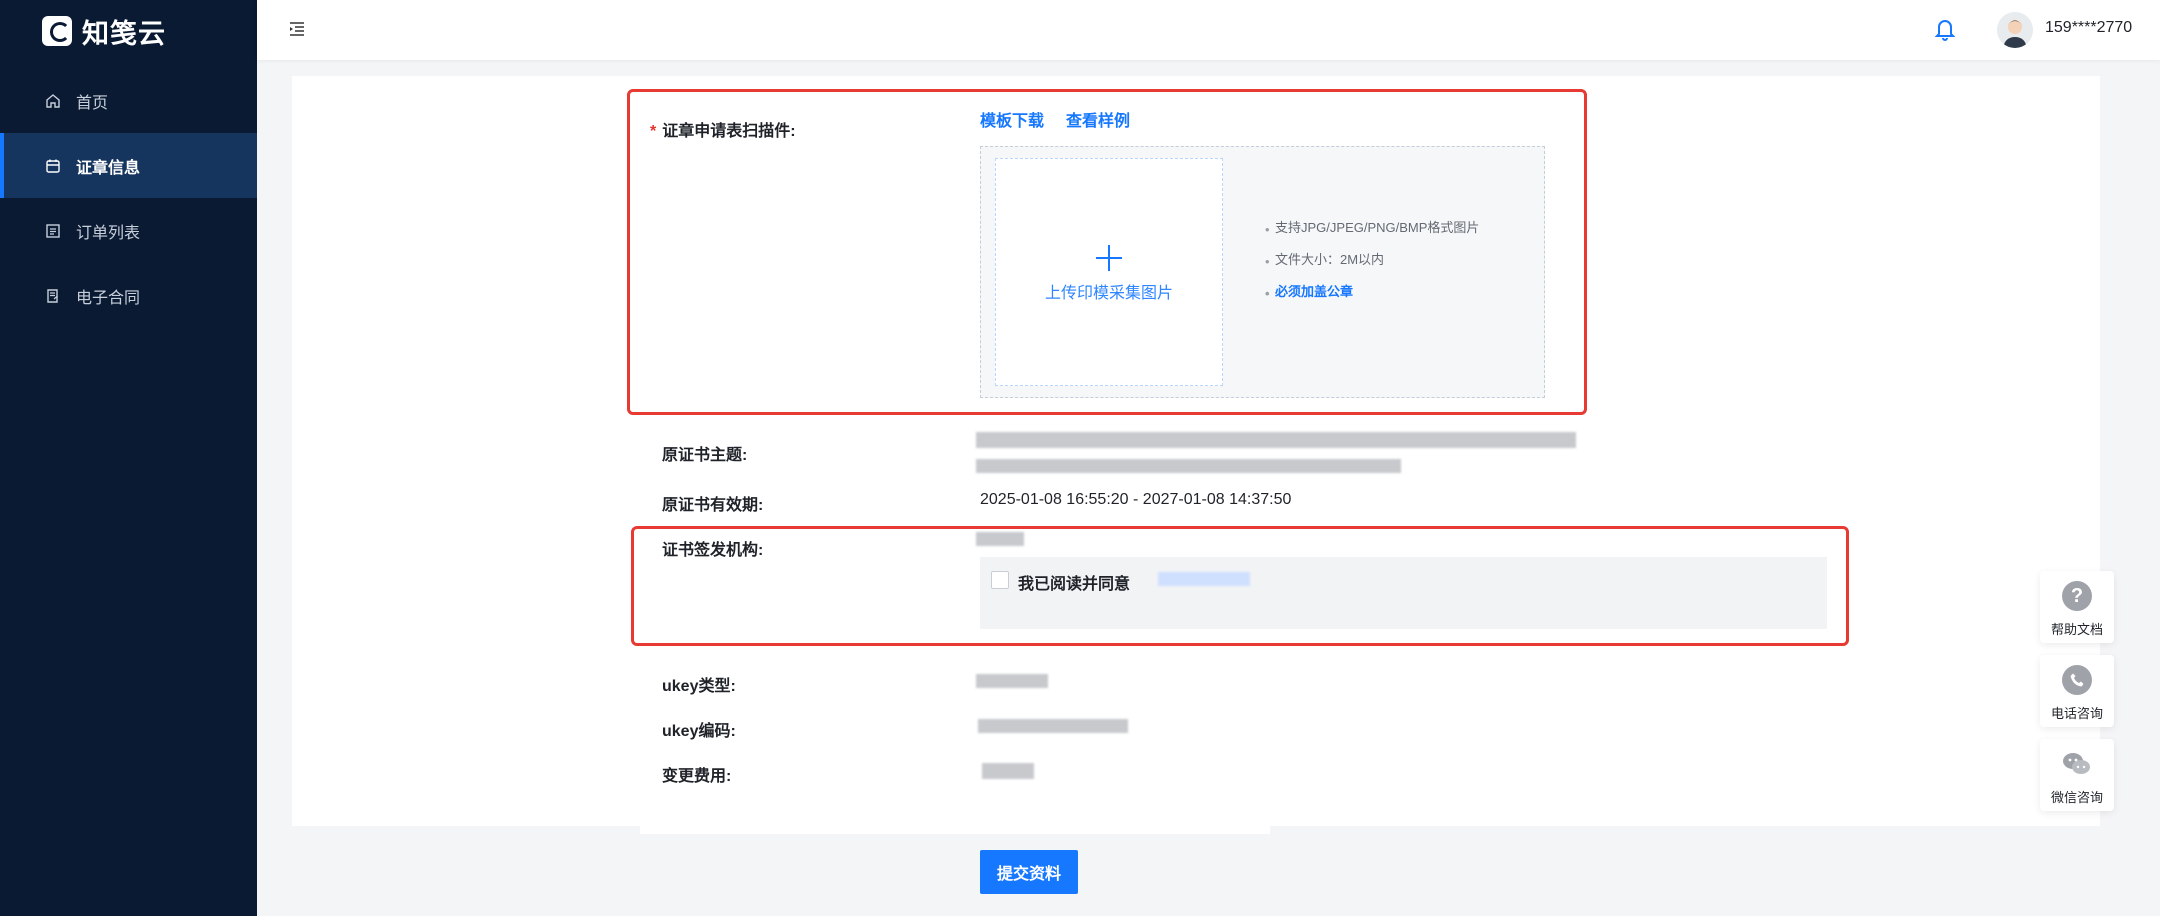 The image size is (2160, 916). What do you see at coordinates (1012, 681) in the screenshot?
I see `ukey-type-value-blurred` at bounding box center [1012, 681].